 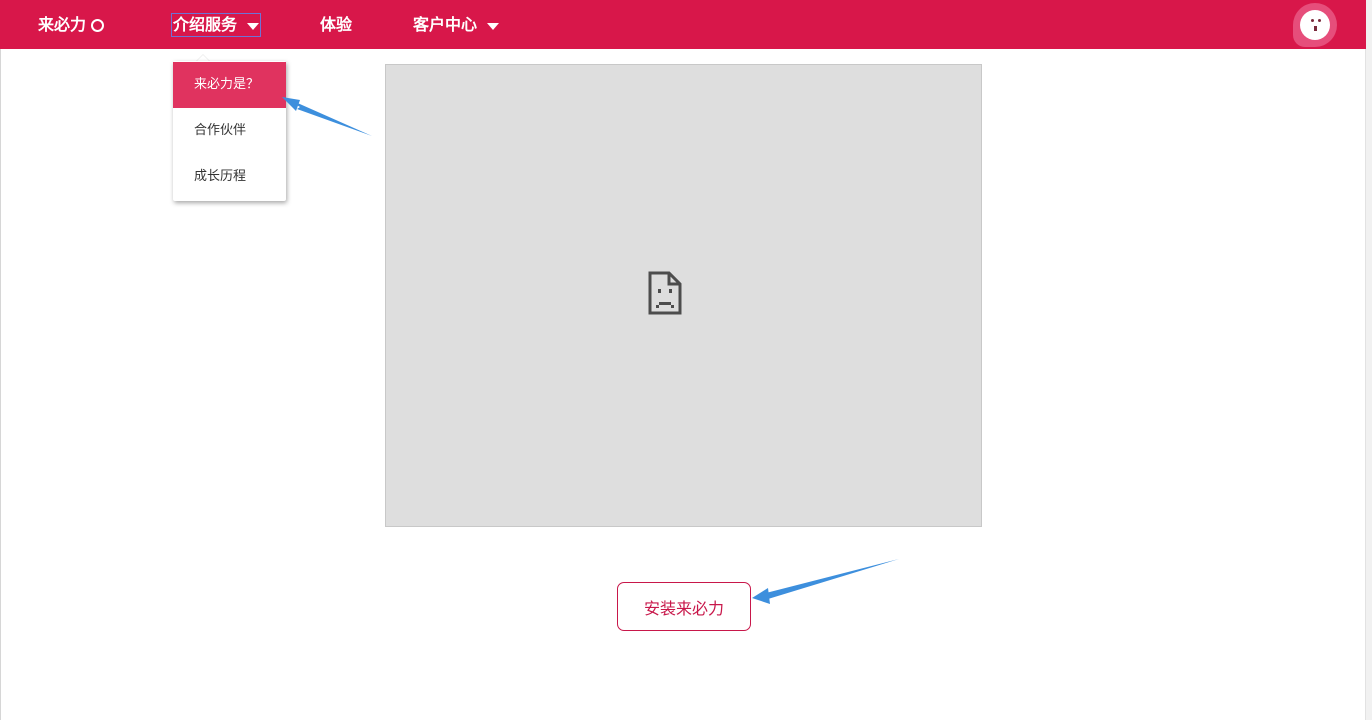 I want to click on nav-item-customer-center: 客户中心, so click(x=456, y=25).